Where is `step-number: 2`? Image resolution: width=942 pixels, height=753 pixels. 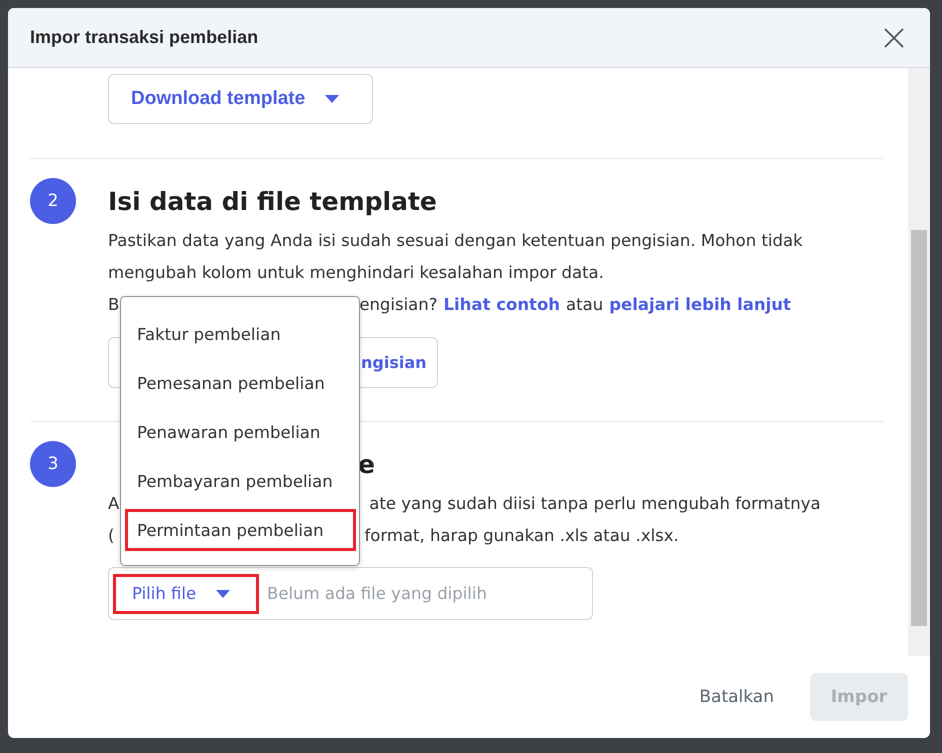 step-number: 2 is located at coordinates (53, 201).